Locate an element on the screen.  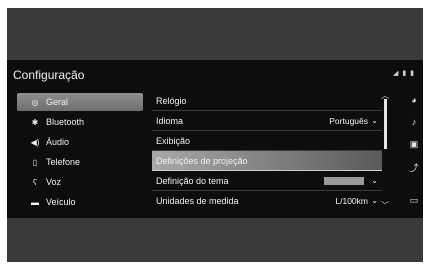
bluetooth-icon: ✱ is located at coordinates (35, 122).